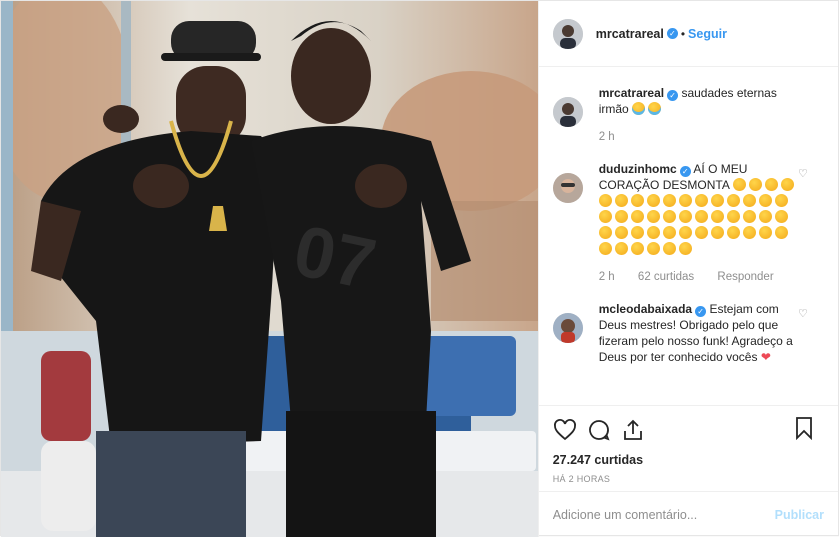  What do you see at coordinates (688, 430) in the screenshot?
I see `action-icons` at bounding box center [688, 430].